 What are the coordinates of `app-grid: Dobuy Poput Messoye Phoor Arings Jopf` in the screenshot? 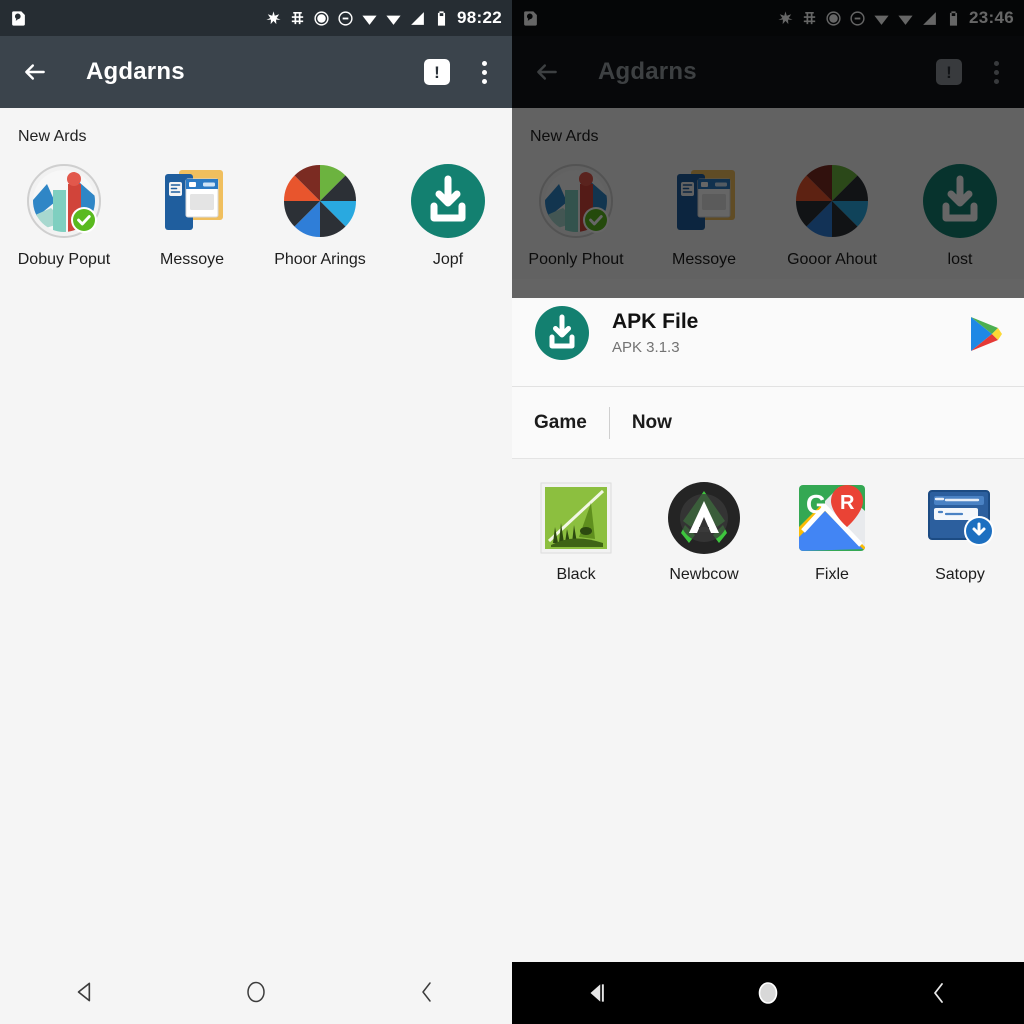 It's located at (256, 212).